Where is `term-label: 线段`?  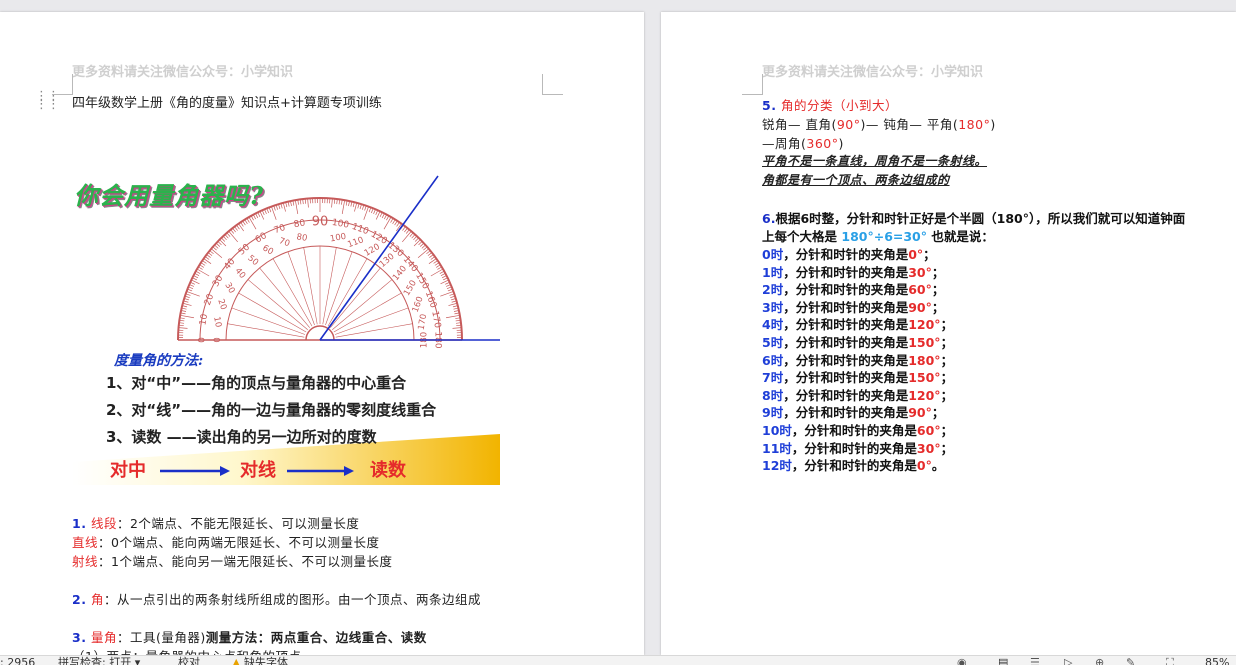
term-label: 线段 is located at coordinates (103, 523).